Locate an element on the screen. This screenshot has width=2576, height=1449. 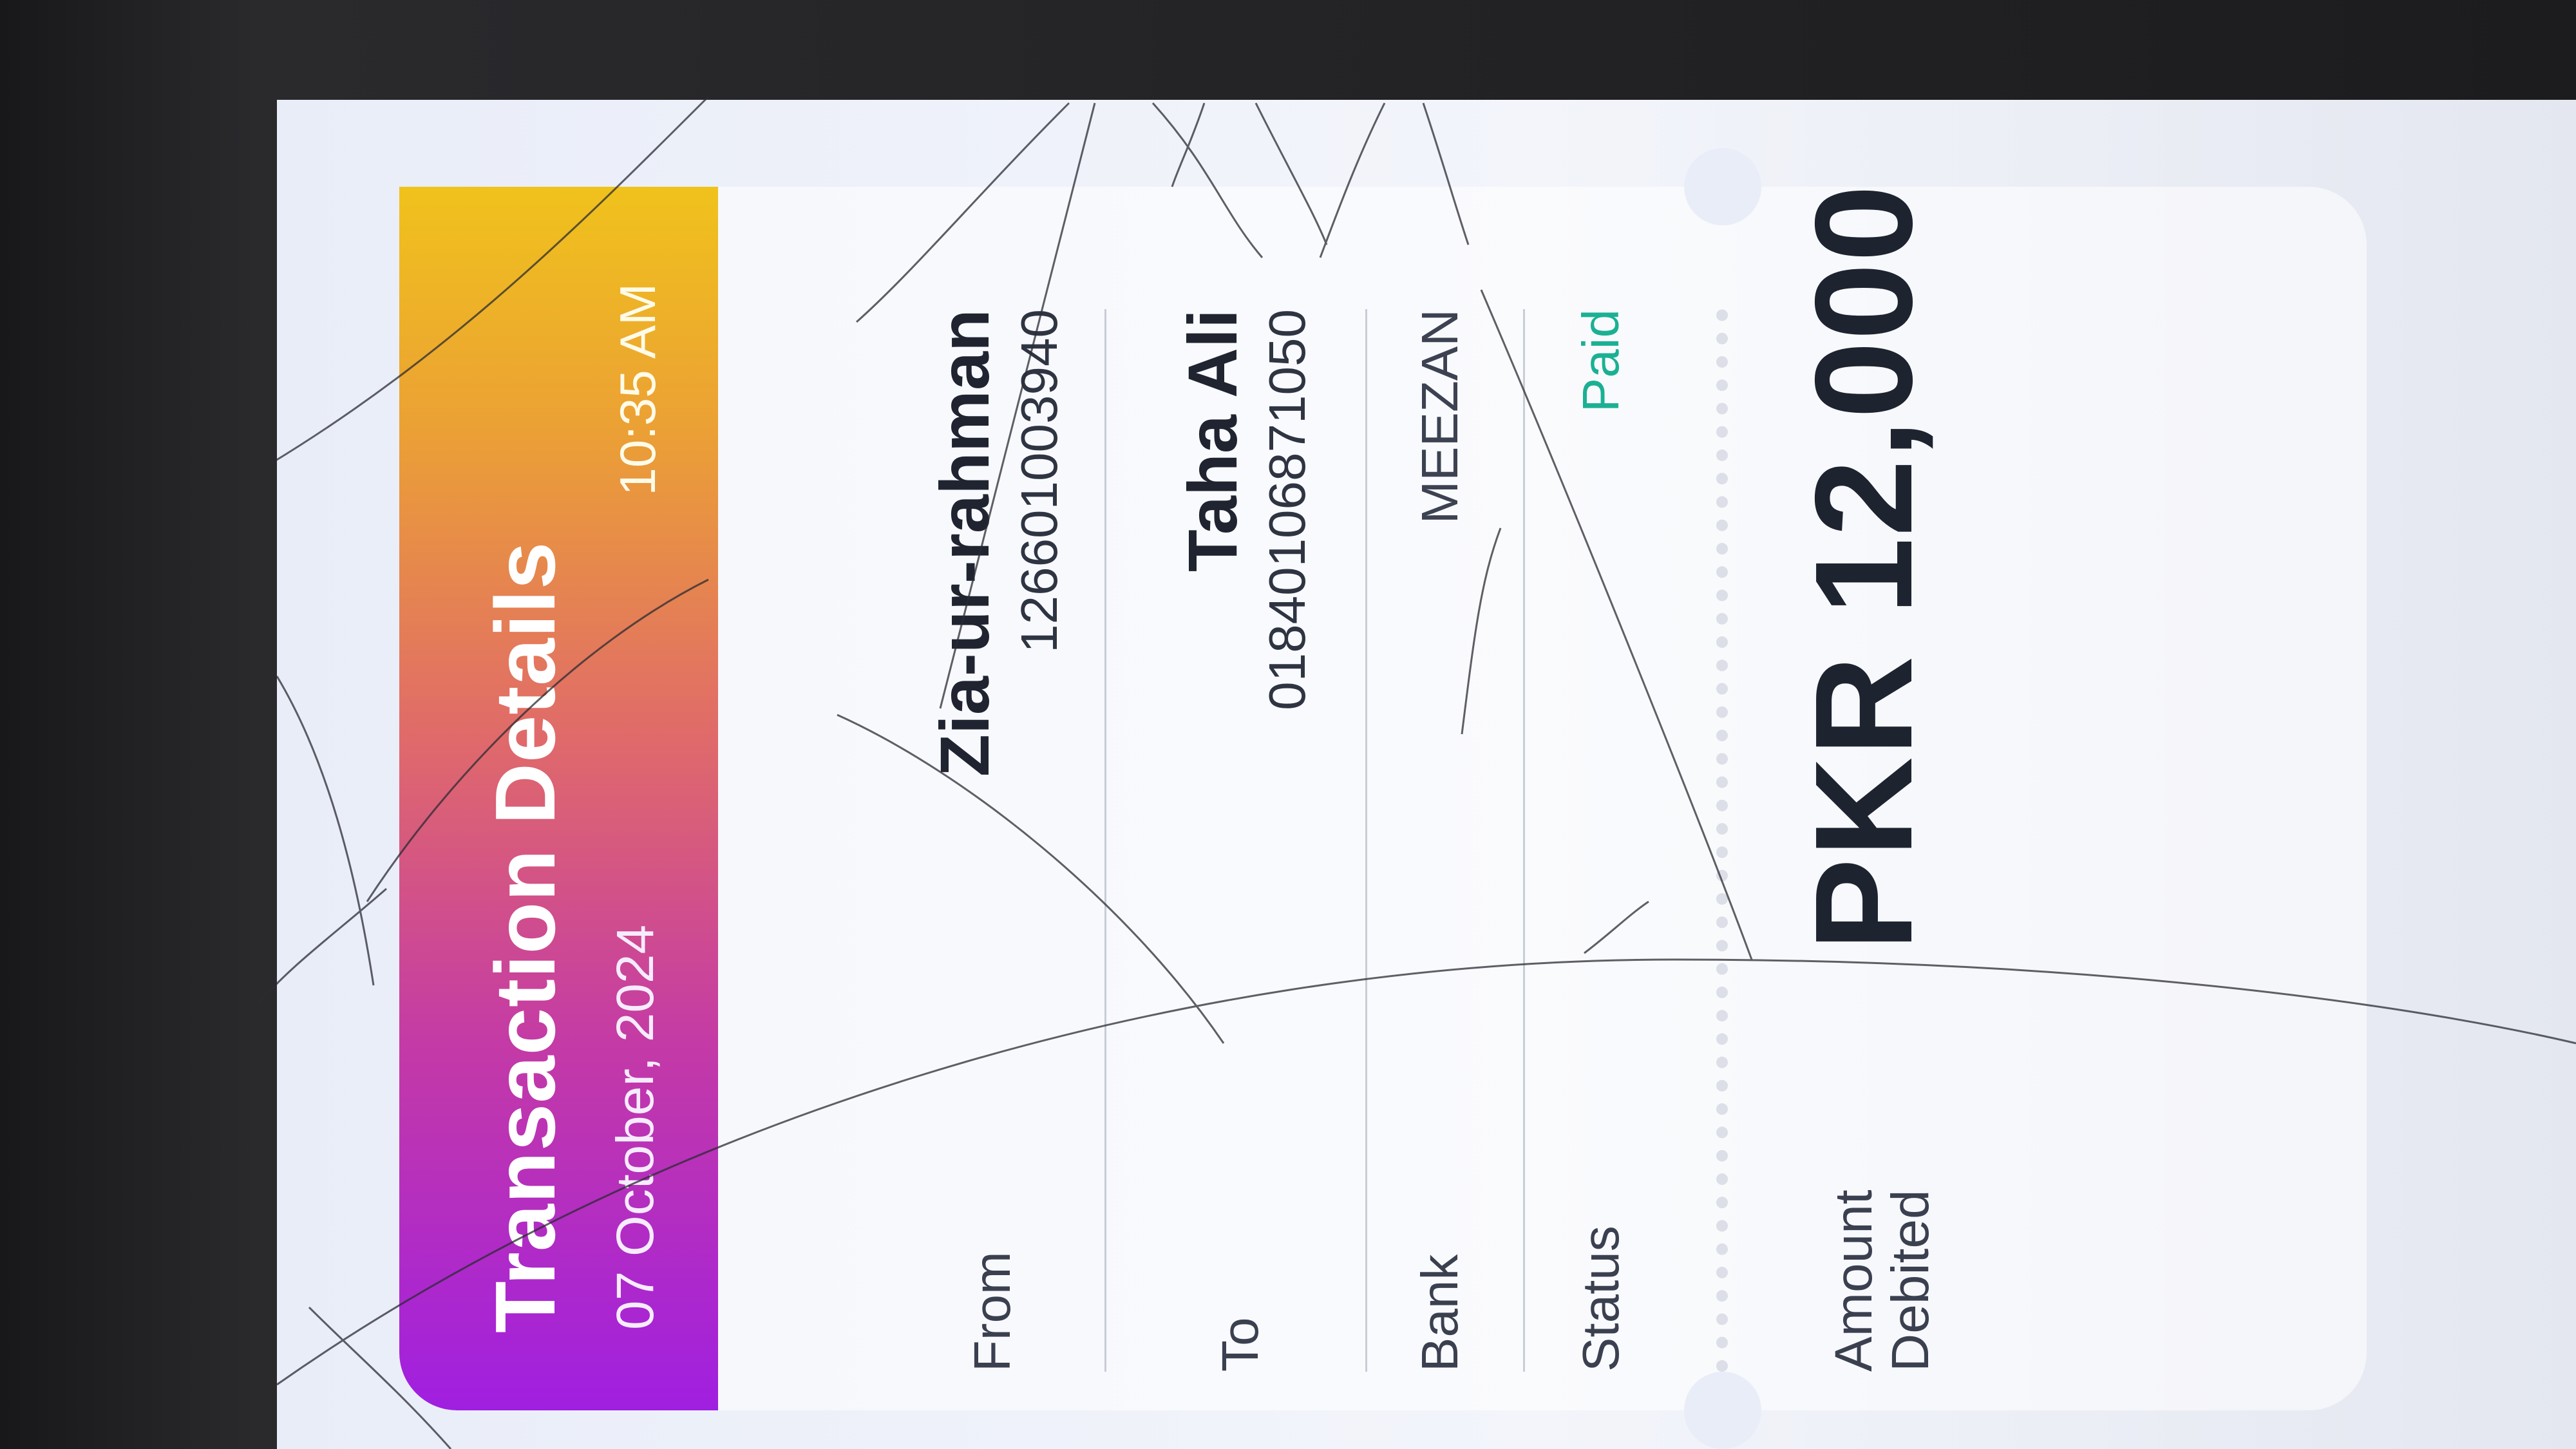
status-label: Status is located at coordinates (1601, 1299).